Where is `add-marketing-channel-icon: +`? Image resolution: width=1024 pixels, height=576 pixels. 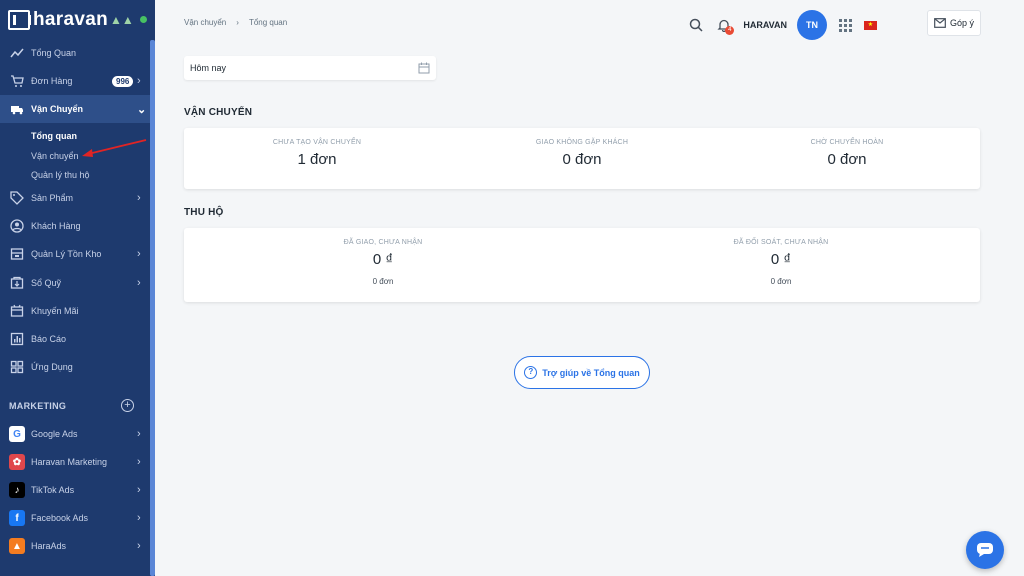
add-marketing-channel-icon: + is located at coordinates (127, 405).